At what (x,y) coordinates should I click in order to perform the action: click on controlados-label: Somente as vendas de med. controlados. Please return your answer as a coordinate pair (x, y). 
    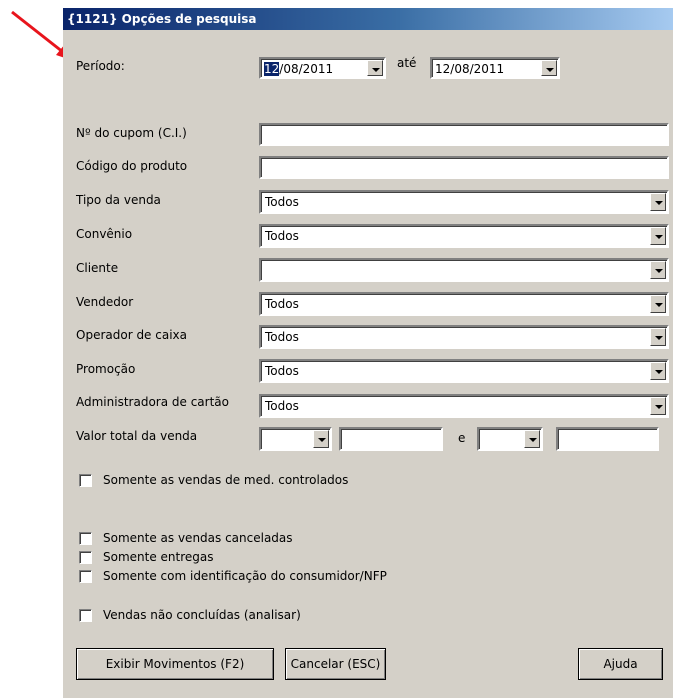
    Looking at the image, I should click on (226, 480).